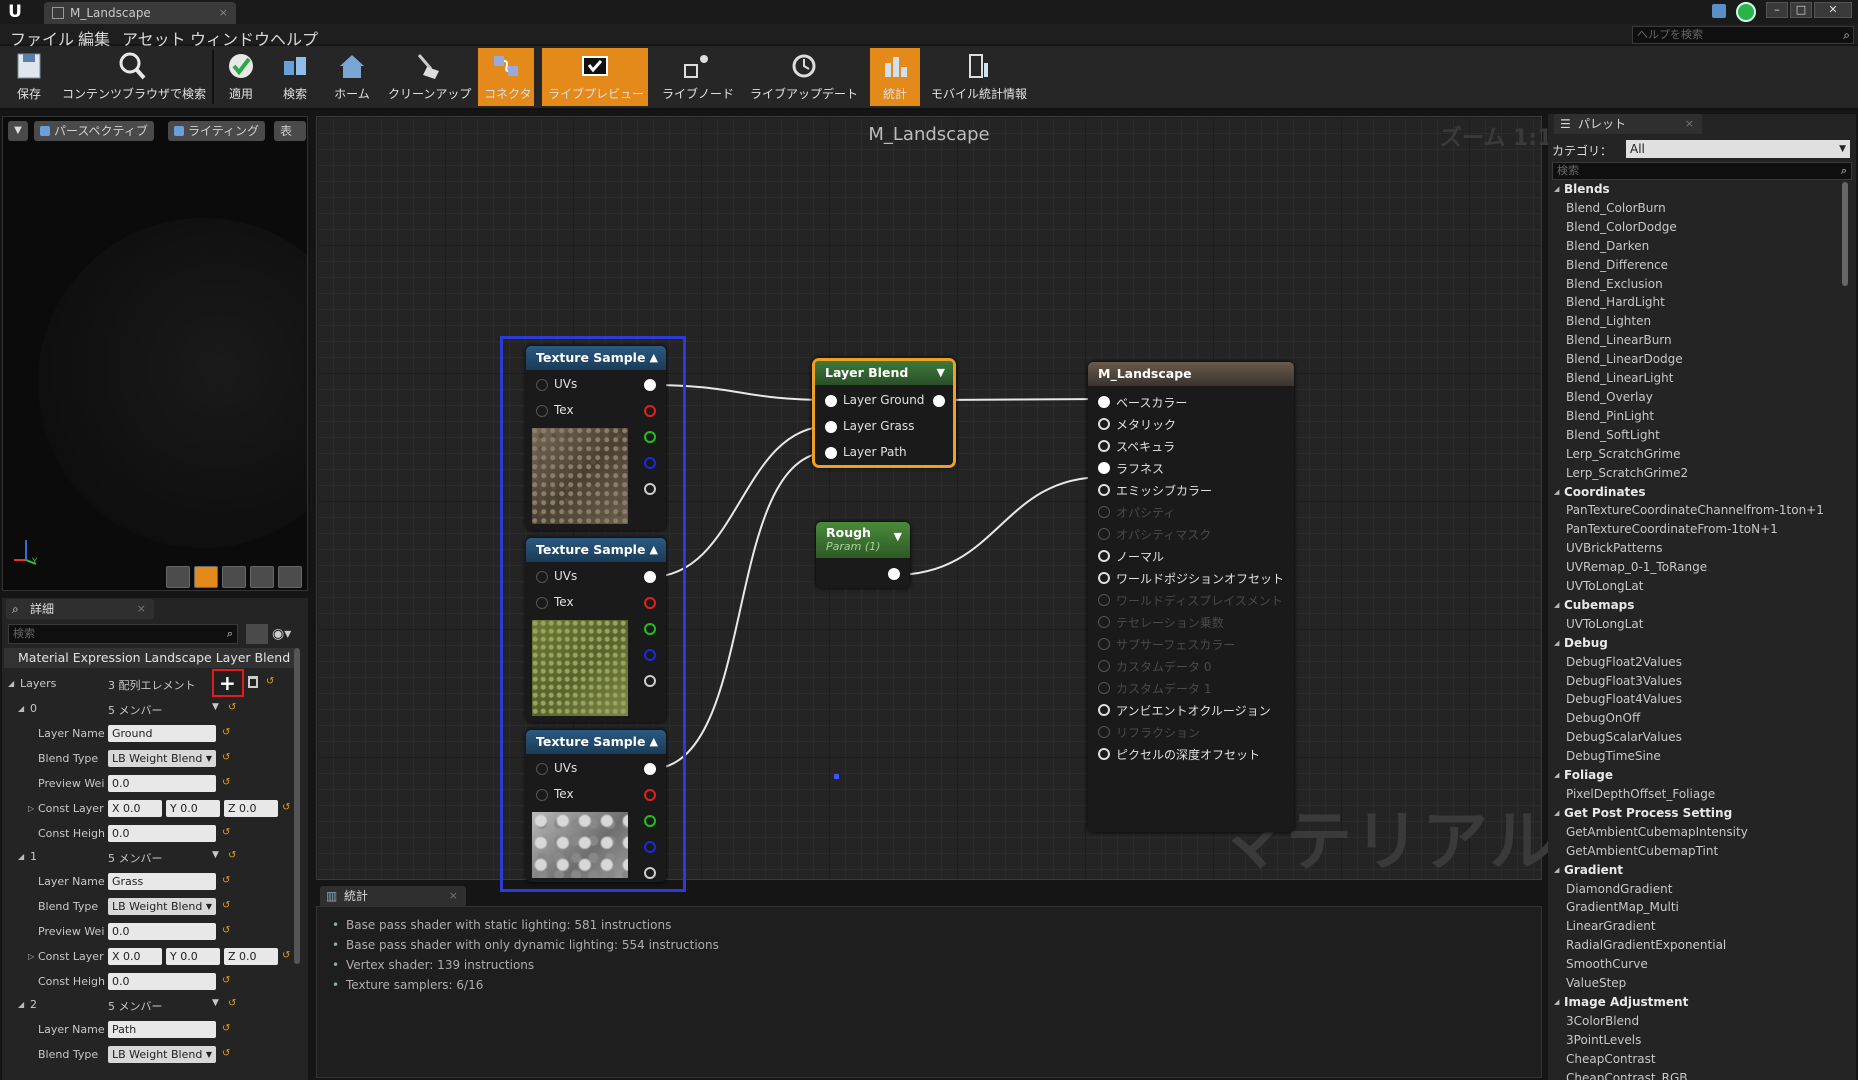  What do you see at coordinates (295, 77) in the screenshot?
I see `search-button: 検索` at bounding box center [295, 77].